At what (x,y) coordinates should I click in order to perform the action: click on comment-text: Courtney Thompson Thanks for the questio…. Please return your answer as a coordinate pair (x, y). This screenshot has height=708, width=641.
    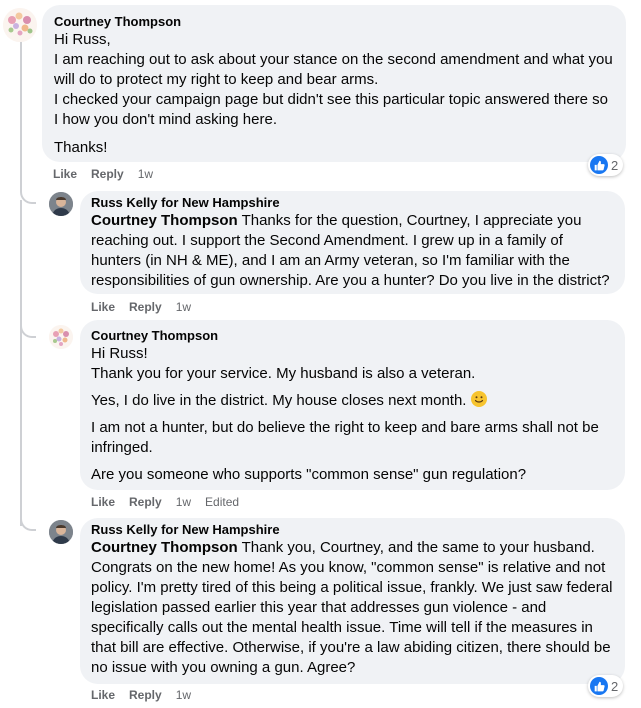
    Looking at the image, I should click on (352, 251).